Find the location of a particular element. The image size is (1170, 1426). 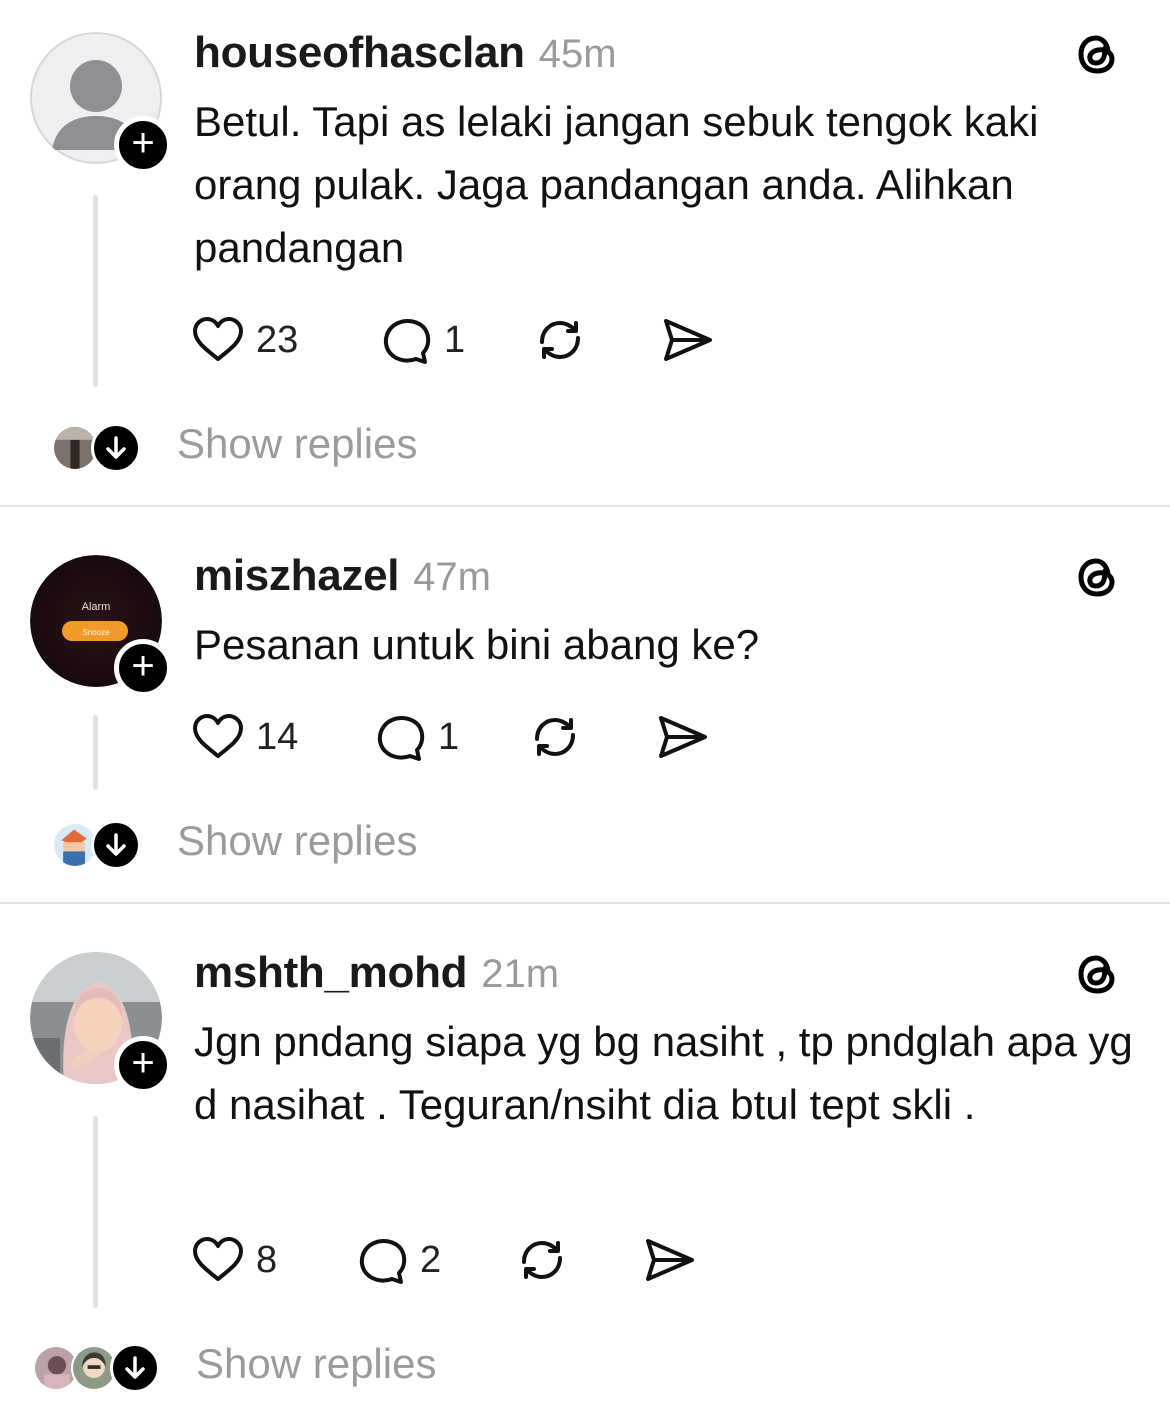

like-button: 23 is located at coordinates (244, 340).